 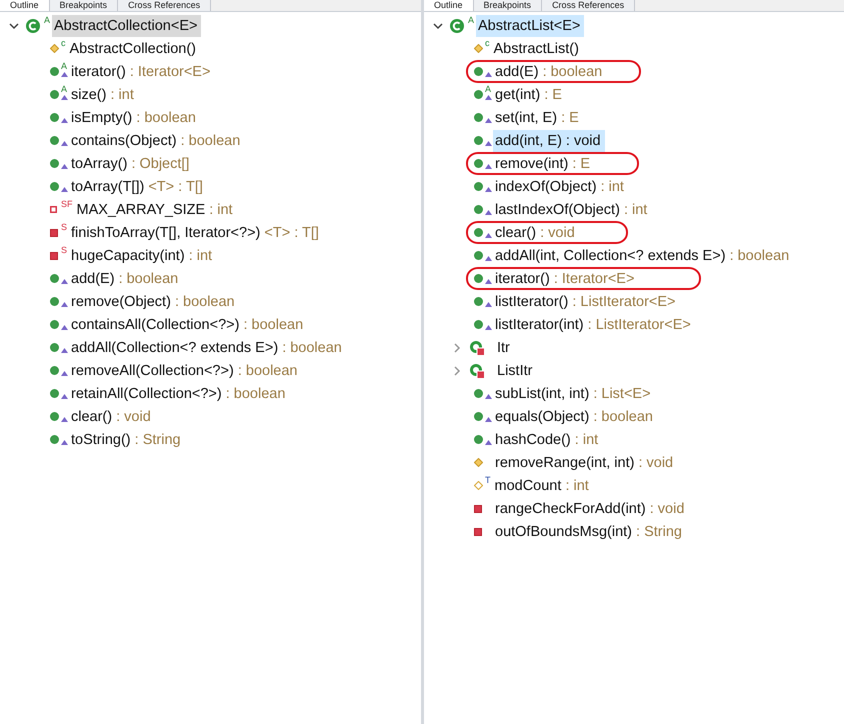 What do you see at coordinates (127, 439) in the screenshot?
I see `outline-item: toString() : String` at bounding box center [127, 439].